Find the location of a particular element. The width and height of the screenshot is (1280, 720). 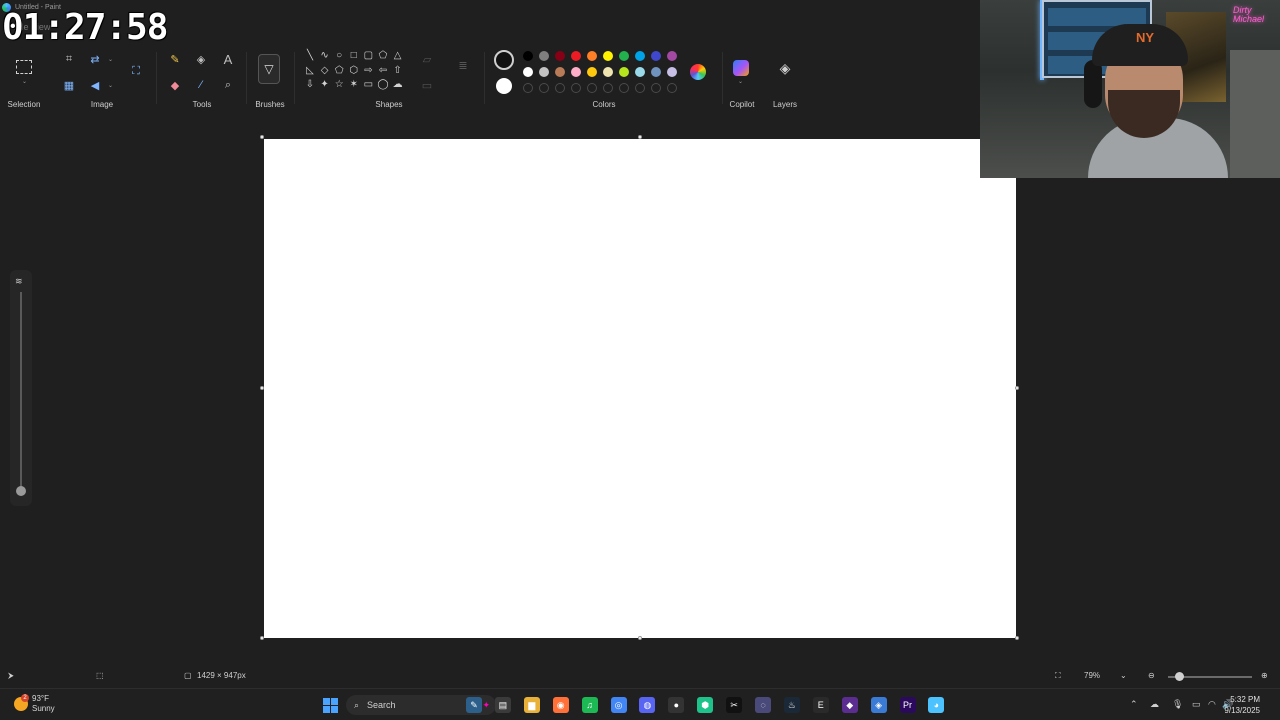

layers-icon: ◈ is located at coordinates (785, 69).